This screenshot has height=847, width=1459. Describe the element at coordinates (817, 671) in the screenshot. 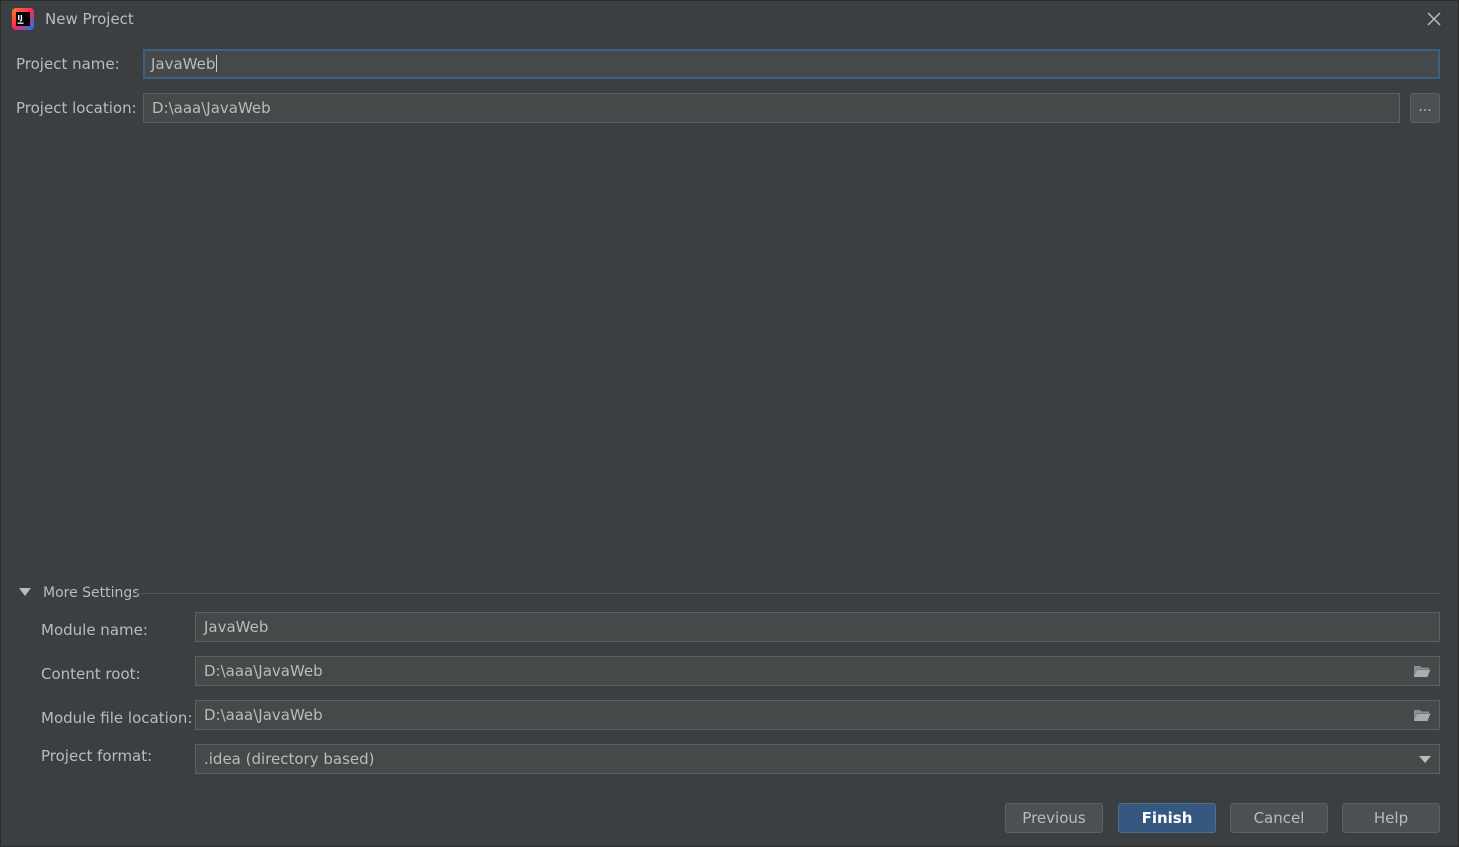

I see `content-root-input: D:\aaa\JavaWeb` at that location.